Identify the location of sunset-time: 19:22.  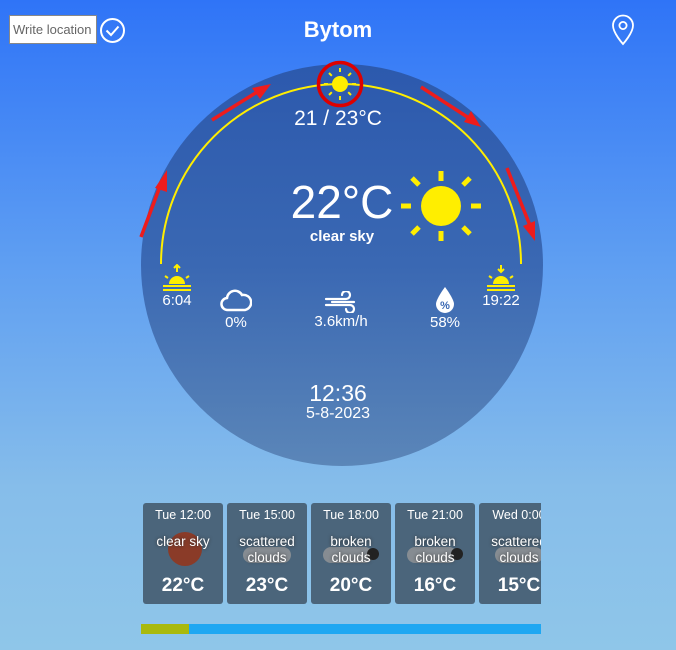
(501, 300).